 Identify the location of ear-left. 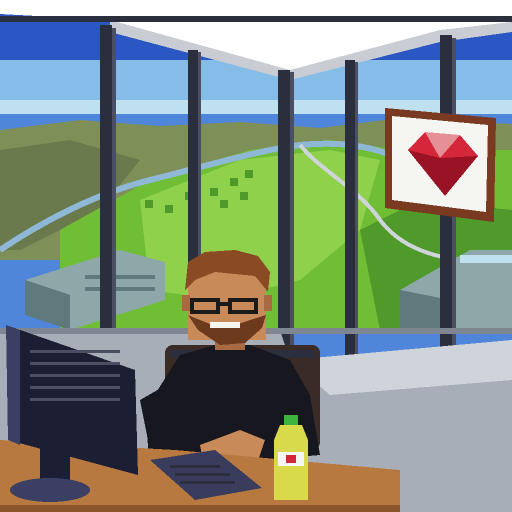
(186, 303).